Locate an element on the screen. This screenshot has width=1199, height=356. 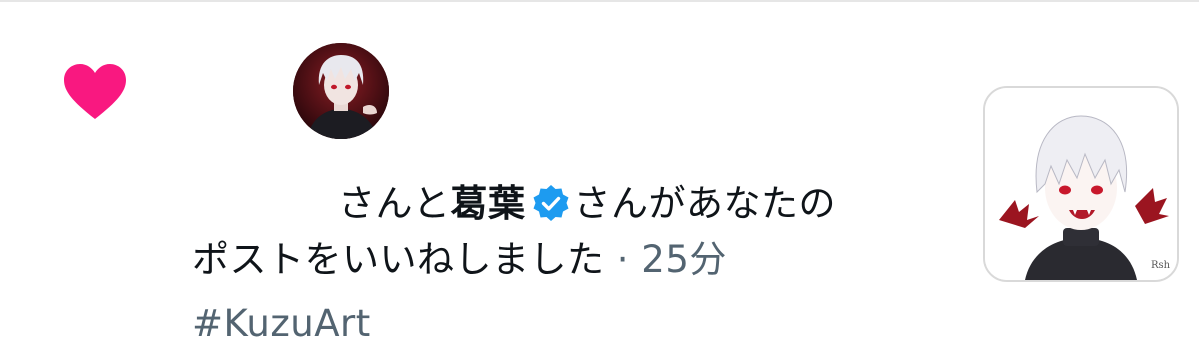
verified-badge-icon is located at coordinates (550, 203).